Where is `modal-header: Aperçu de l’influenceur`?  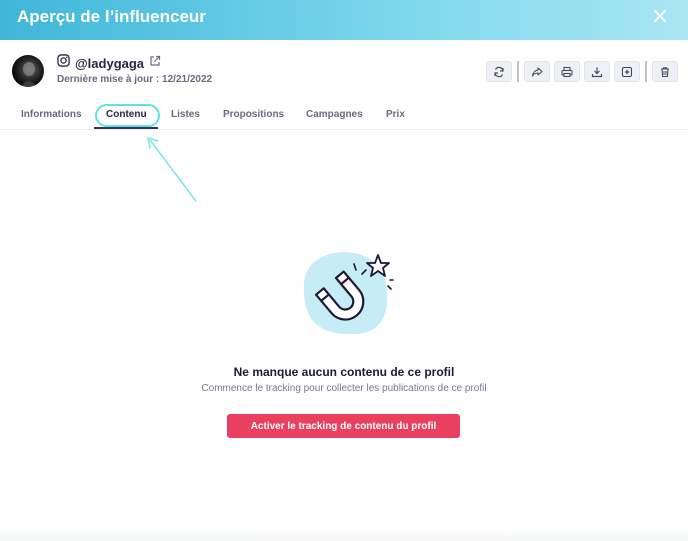 modal-header: Aperçu de l’influenceur is located at coordinates (344, 20).